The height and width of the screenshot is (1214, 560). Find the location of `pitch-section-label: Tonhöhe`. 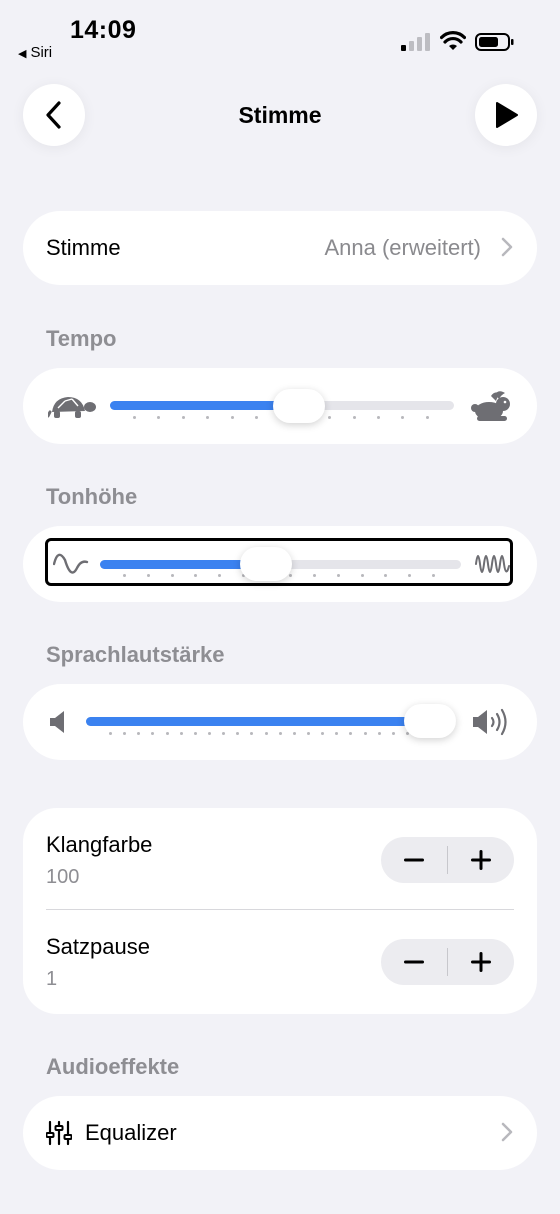

pitch-section-label: Tonhöhe is located at coordinates (92, 496).